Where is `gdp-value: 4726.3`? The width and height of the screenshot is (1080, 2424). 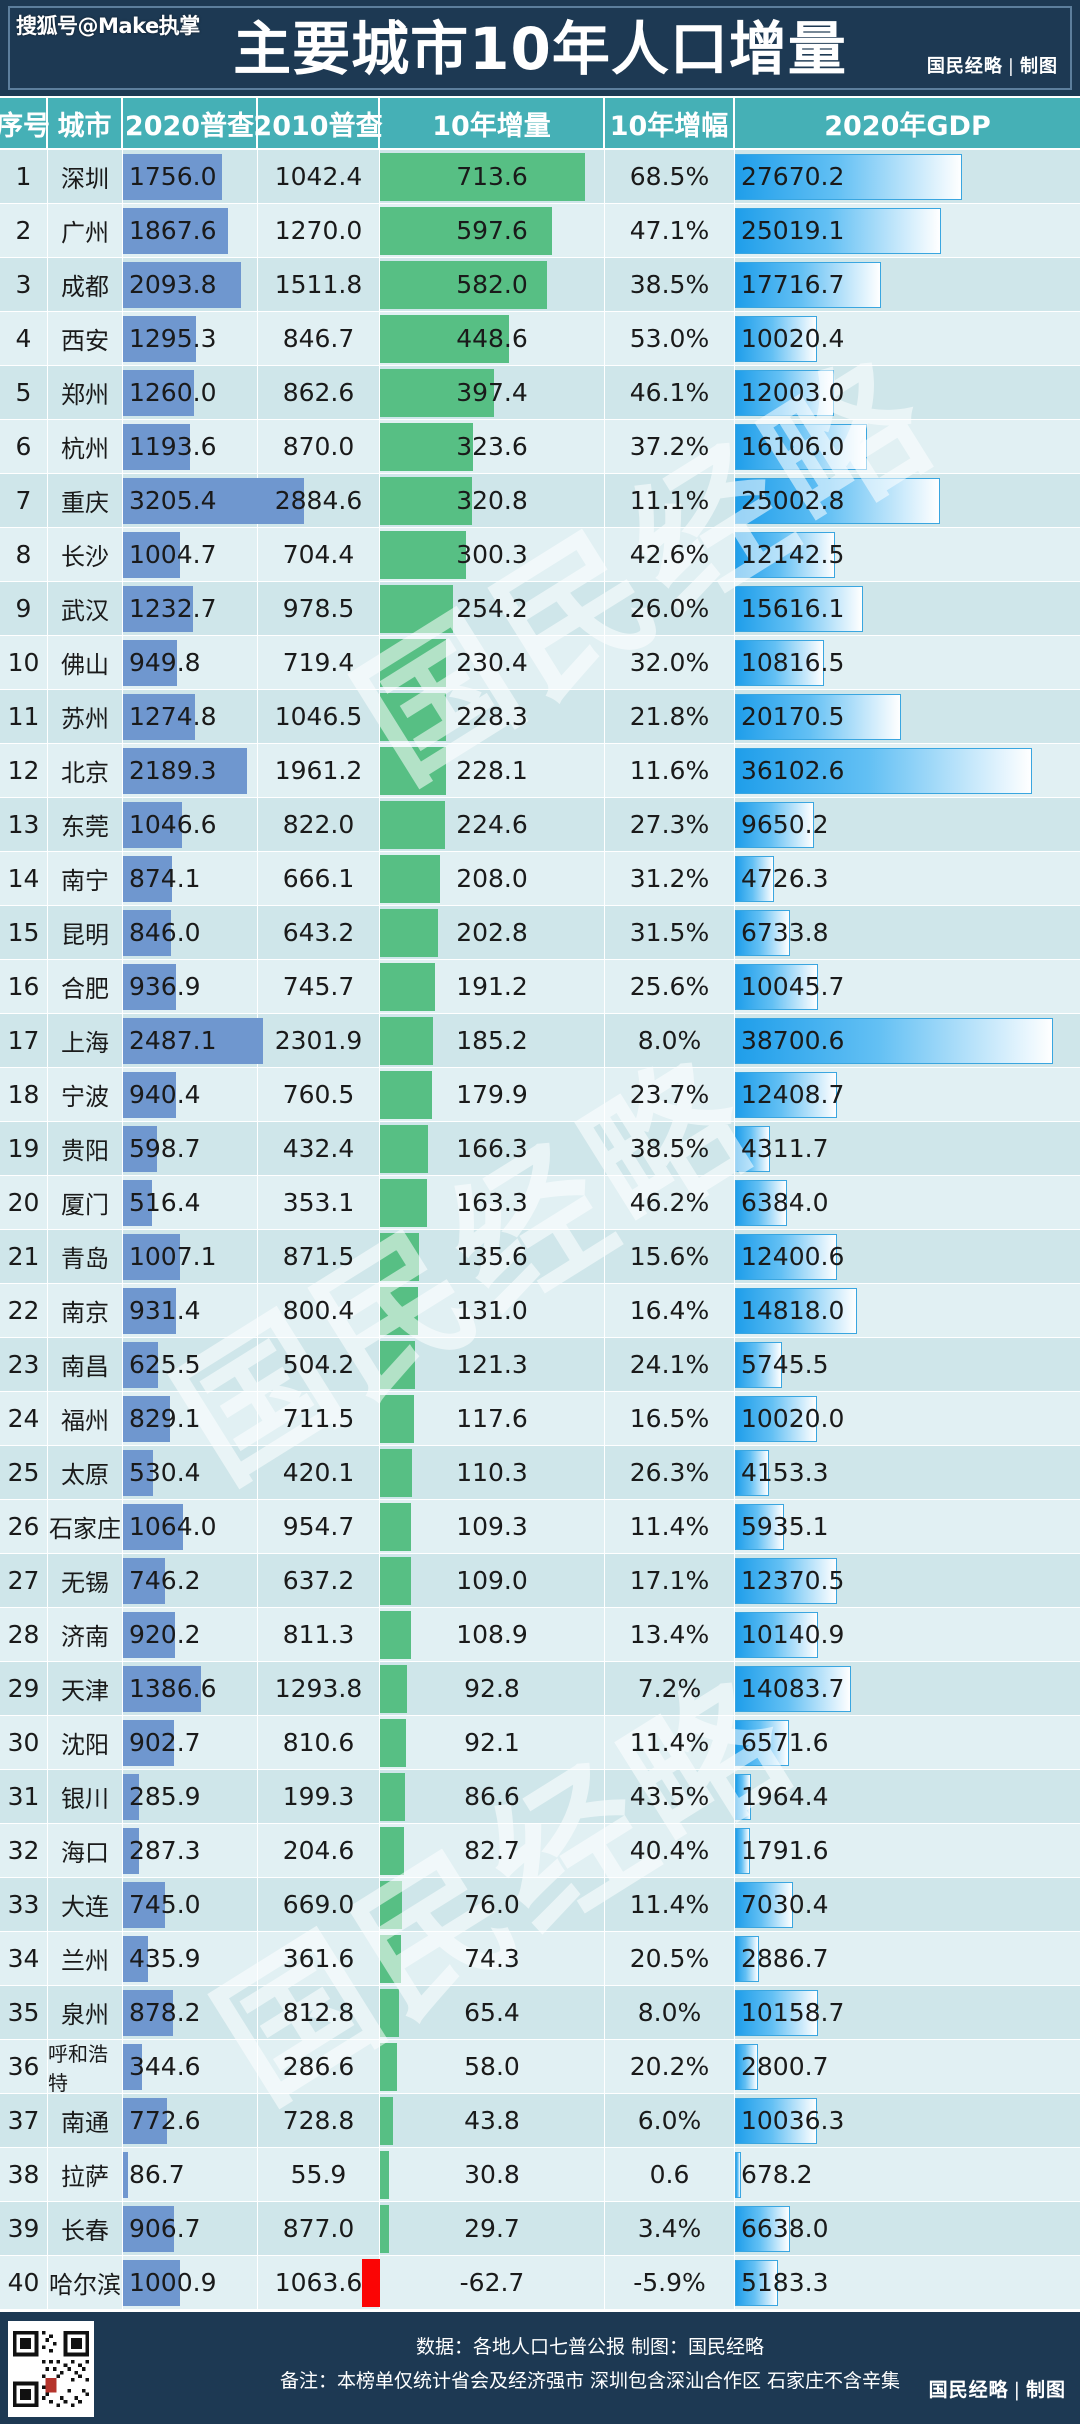
gdp-value: 4726.3 is located at coordinates (785, 878).